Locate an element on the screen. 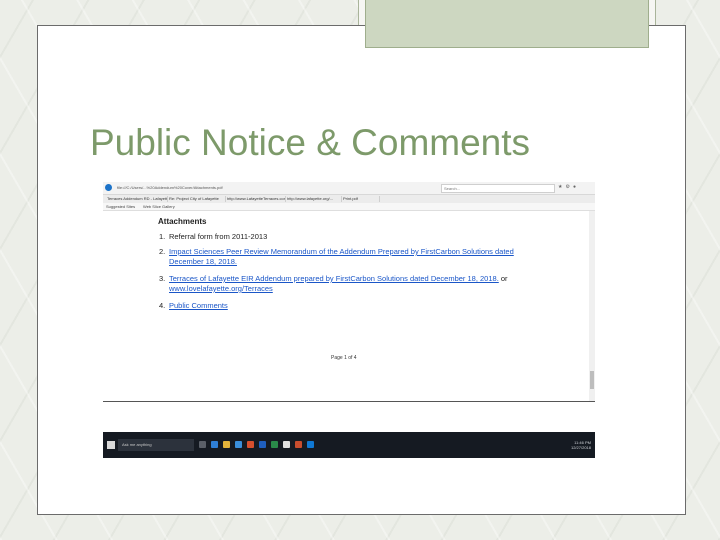  favorites-bar: Suggested Sites Web Slice Gallery is located at coordinates (349, 207).